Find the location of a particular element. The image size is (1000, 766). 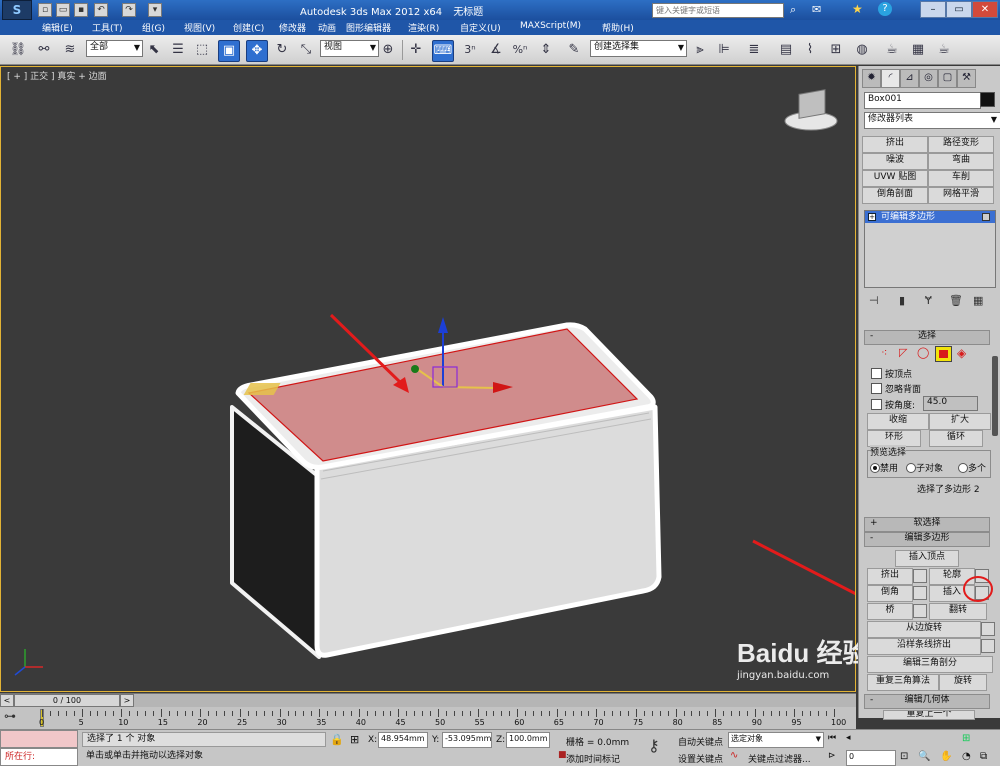

current-frame-field: 0 is located at coordinates (871, 758).